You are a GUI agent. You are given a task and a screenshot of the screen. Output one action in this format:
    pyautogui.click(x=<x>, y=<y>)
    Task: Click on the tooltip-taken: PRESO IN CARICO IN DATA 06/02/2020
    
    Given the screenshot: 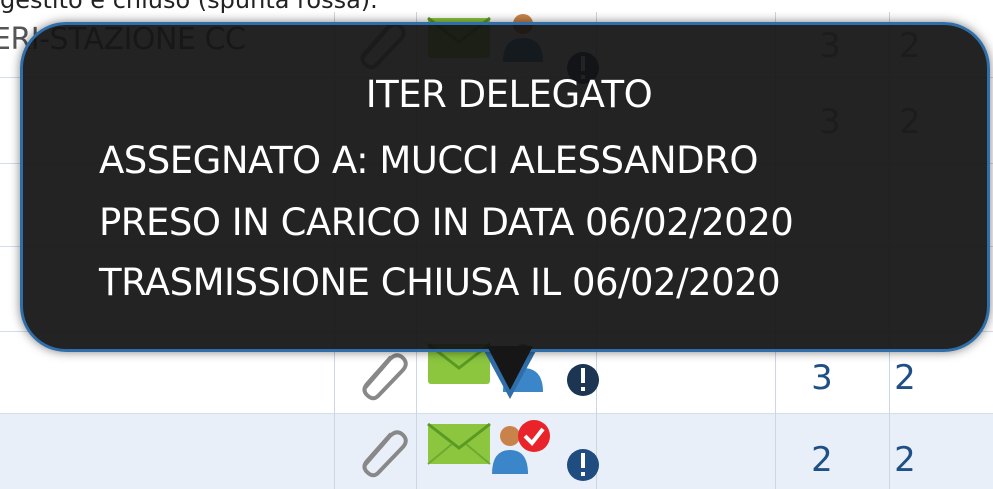 What is the action you would take?
    pyautogui.click(x=446, y=222)
    